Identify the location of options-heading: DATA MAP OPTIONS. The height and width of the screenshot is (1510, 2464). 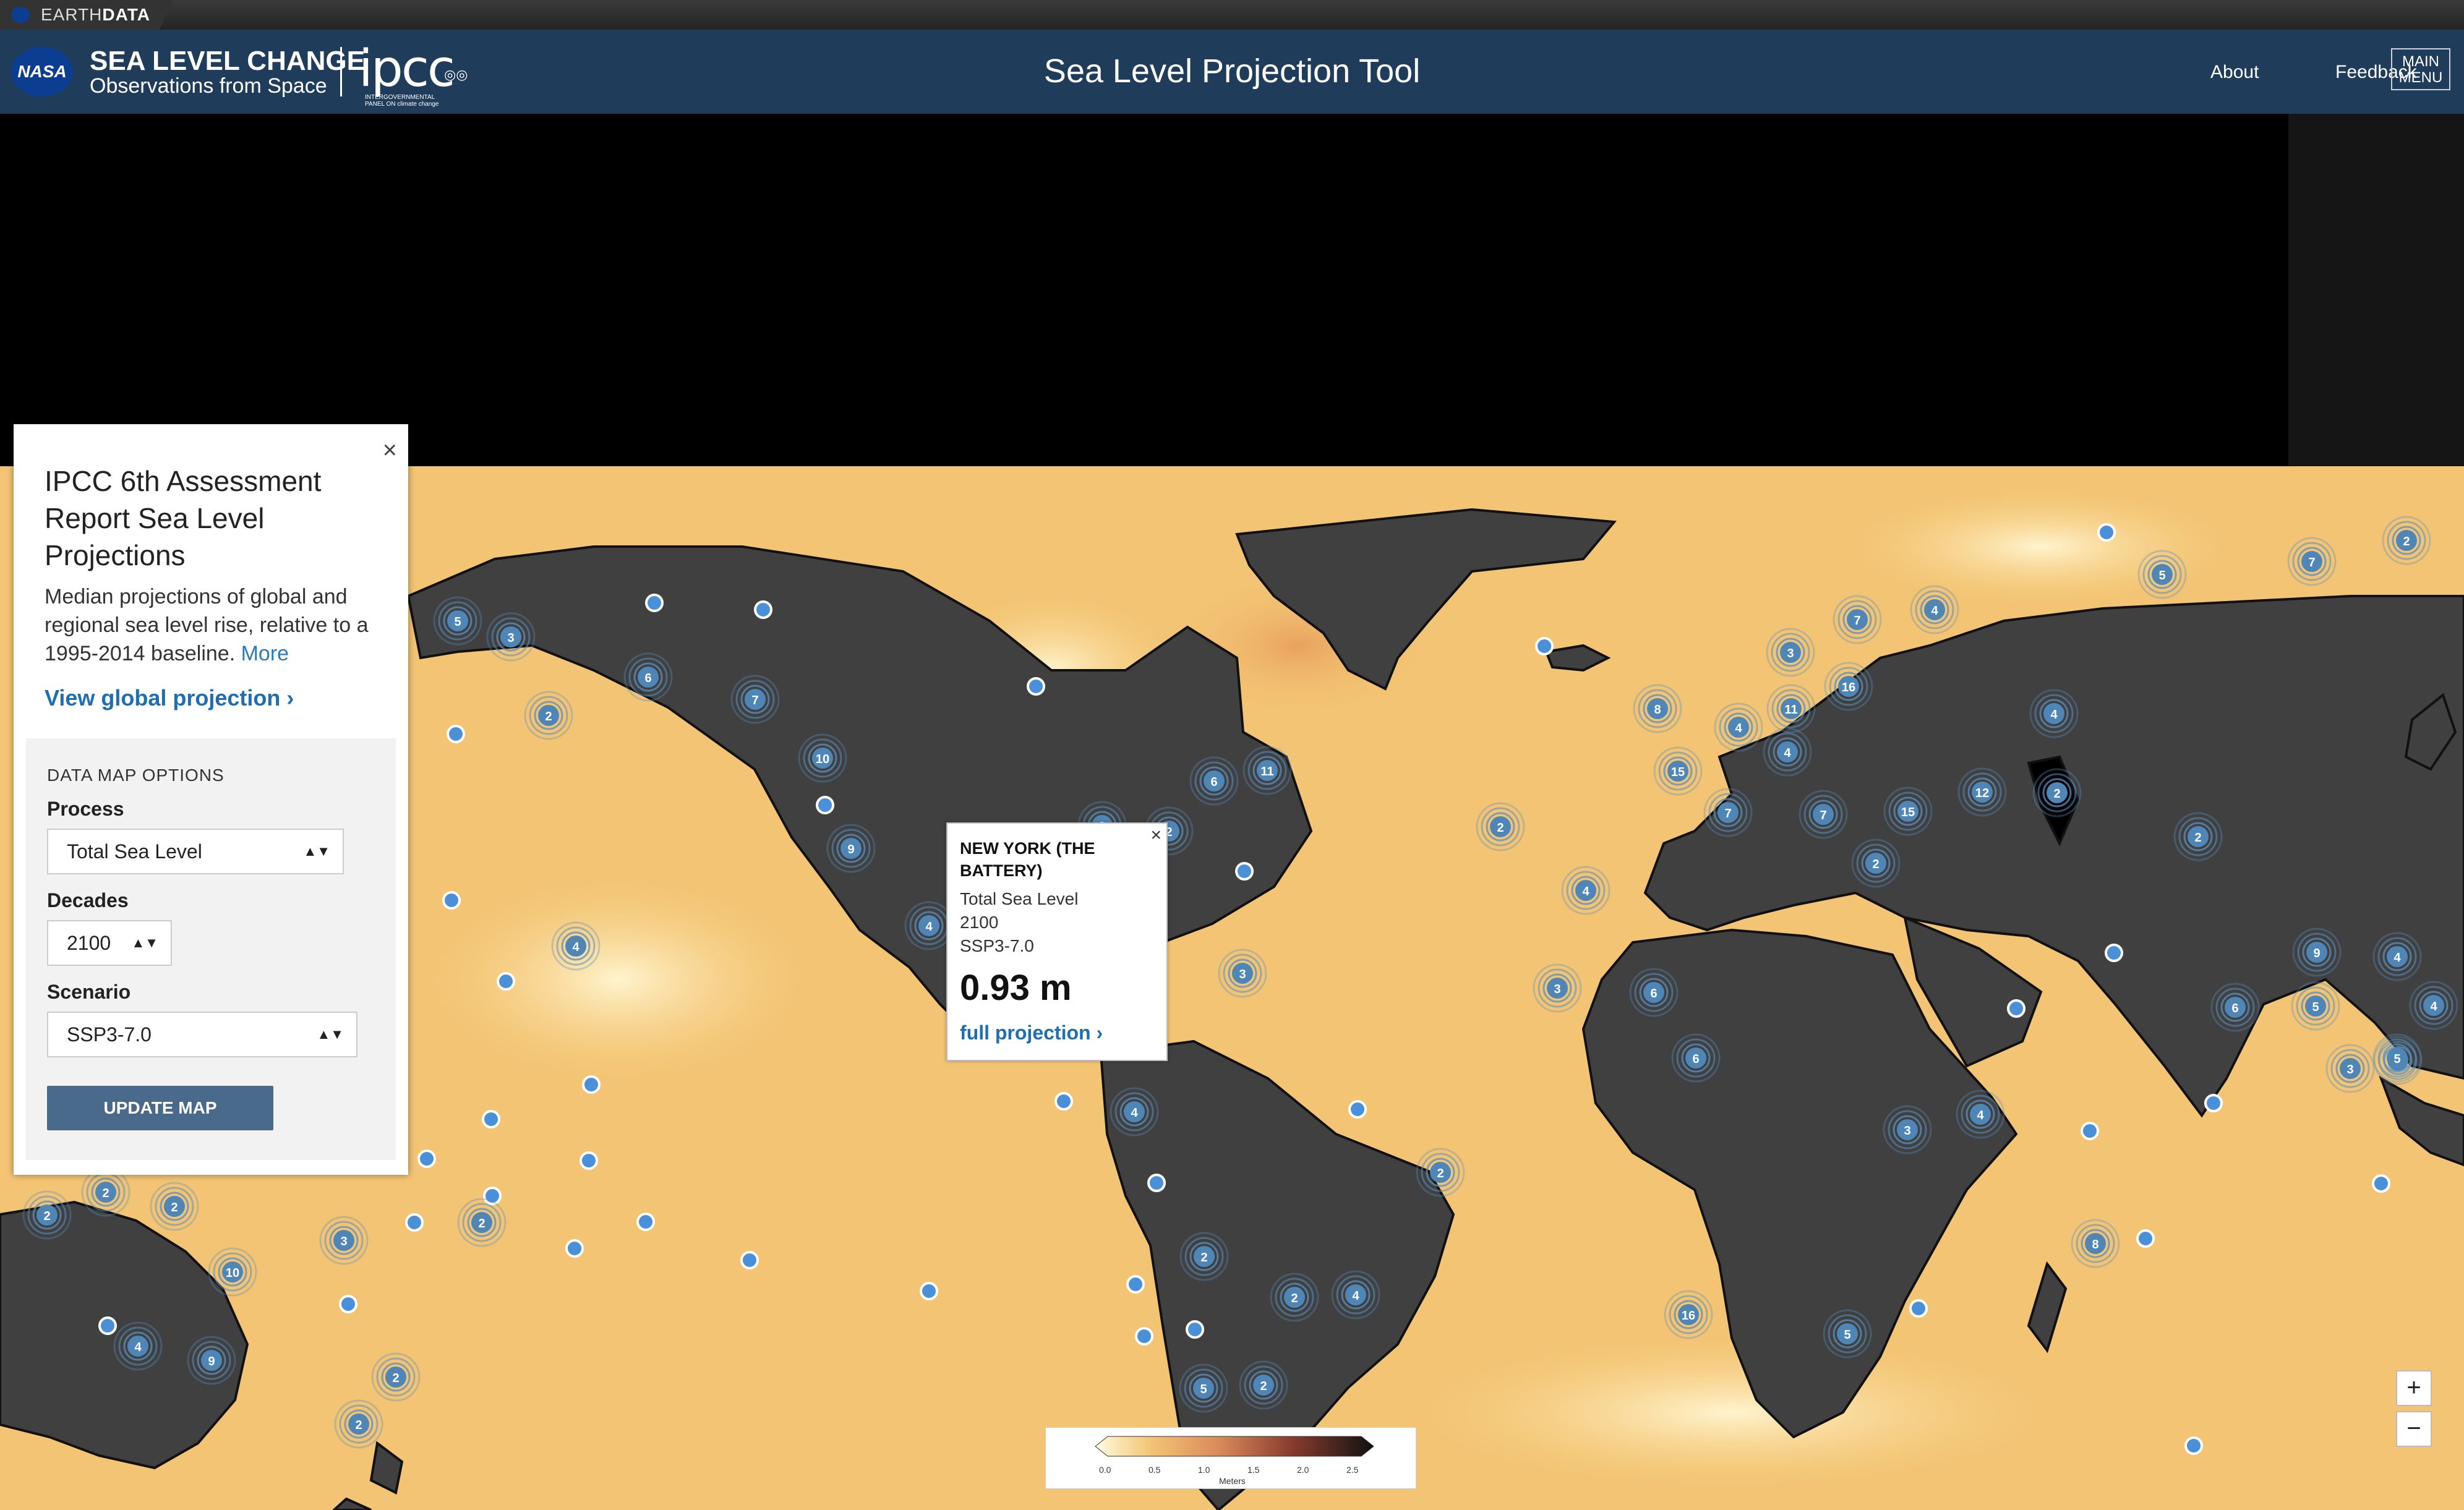
(136, 775).